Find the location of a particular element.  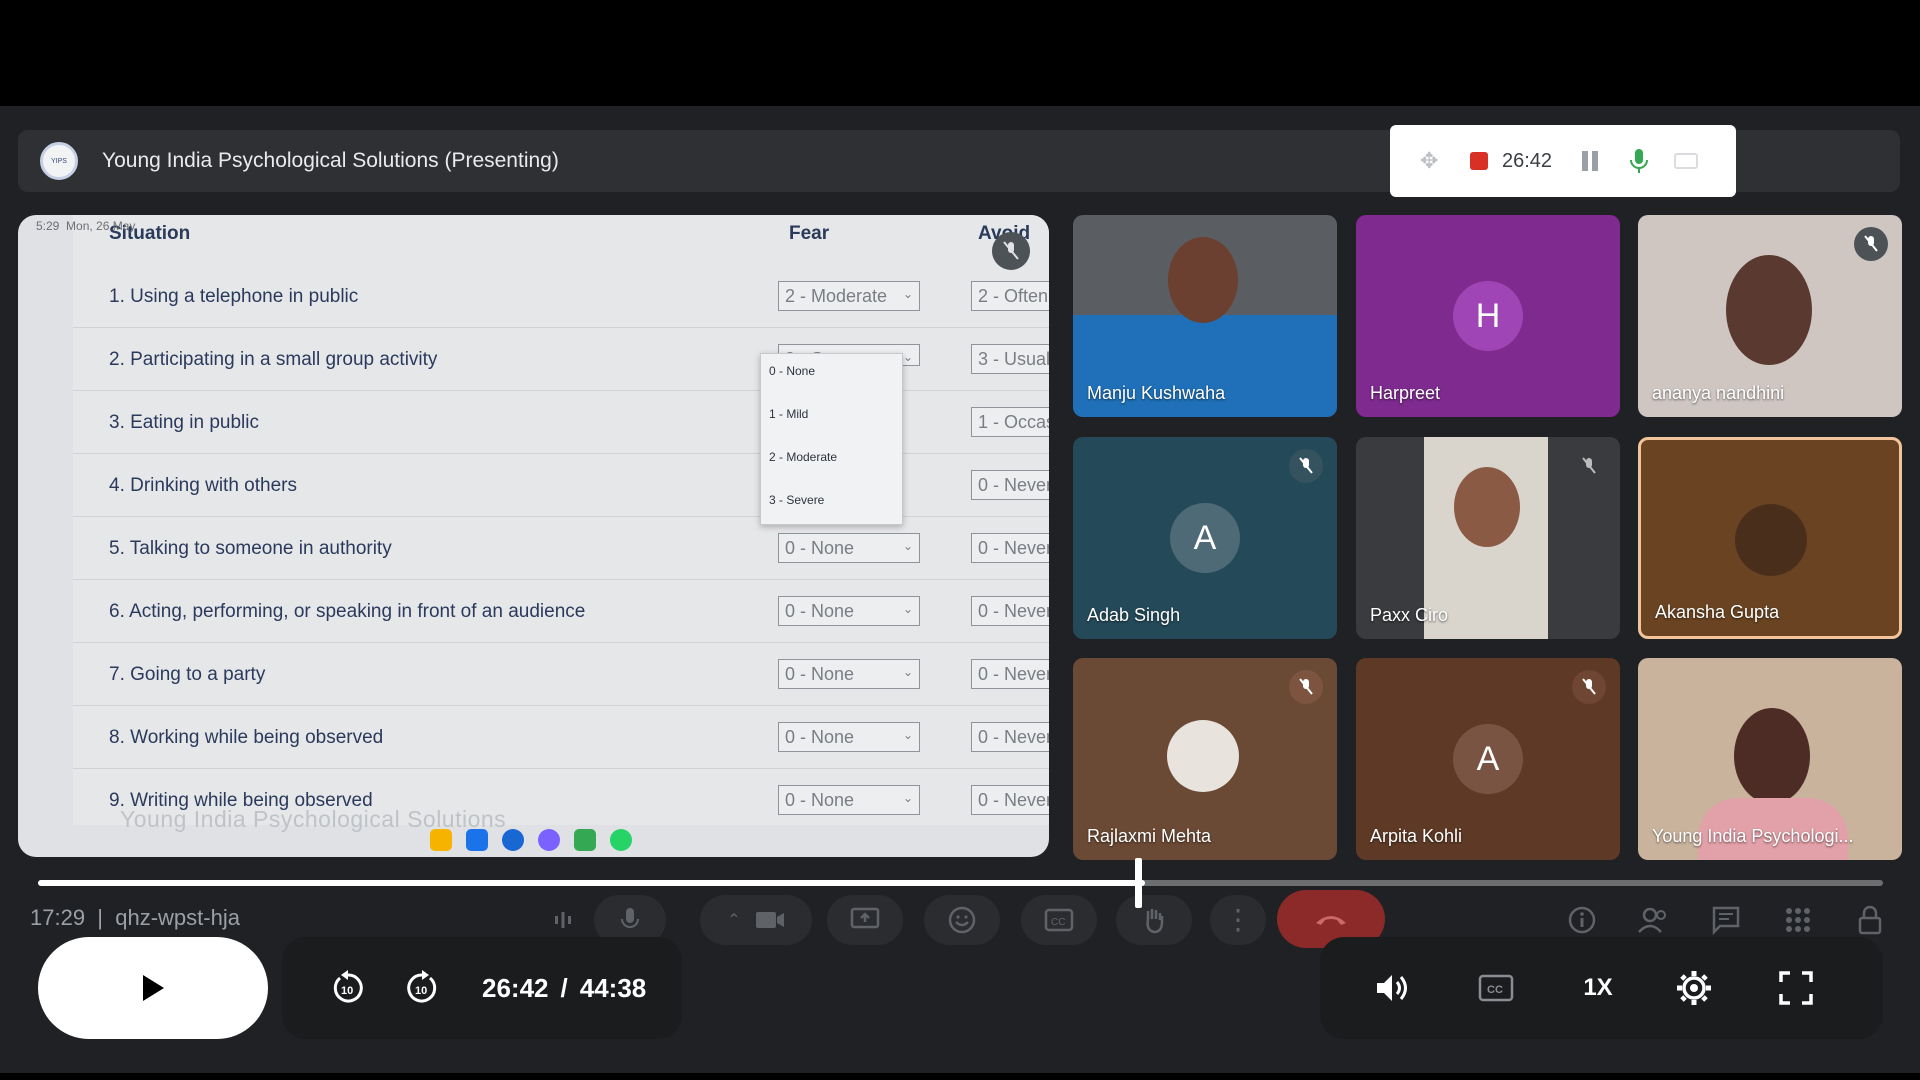

participant-tile: A Arpita Kohli is located at coordinates (1488, 759).